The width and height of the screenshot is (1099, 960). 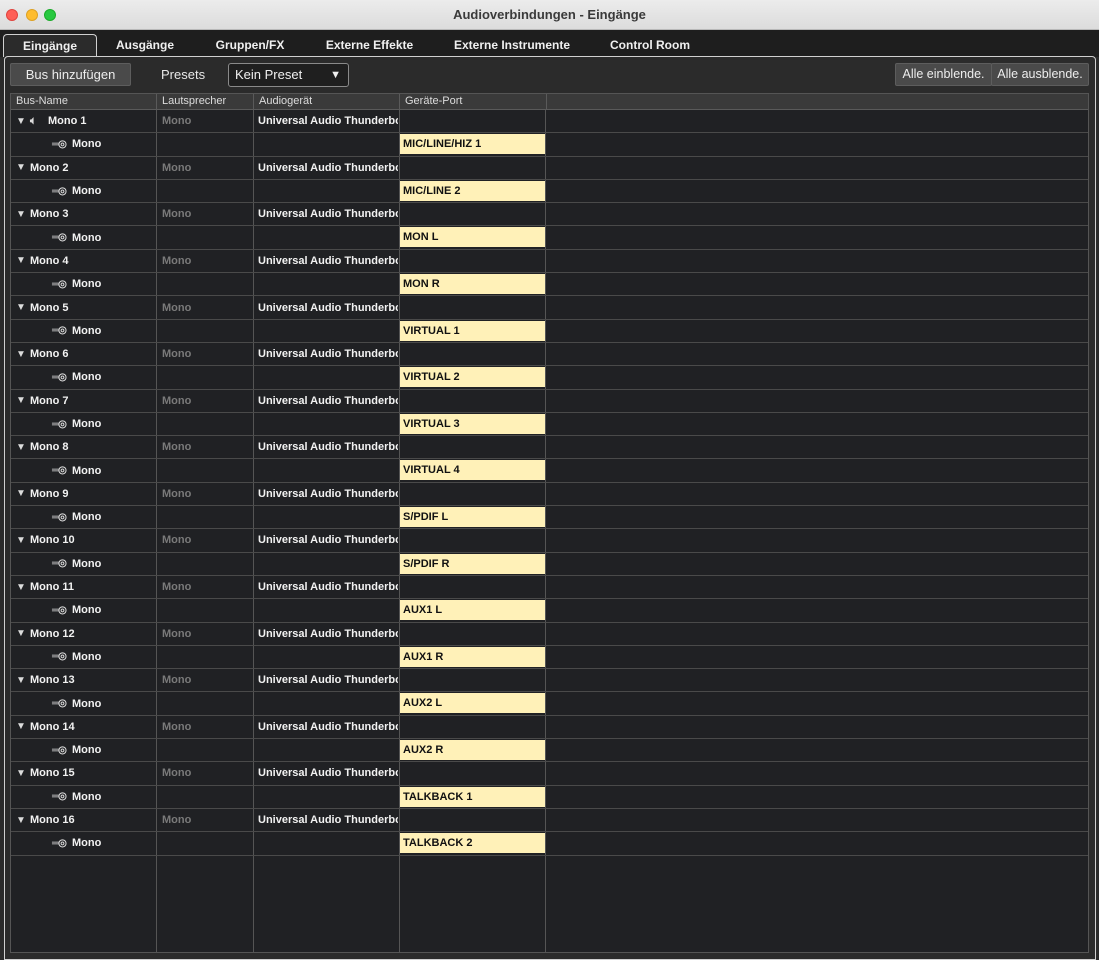 What do you see at coordinates (70, 74) in the screenshot?
I see `add-bus-button: Bus hinzufügen` at bounding box center [70, 74].